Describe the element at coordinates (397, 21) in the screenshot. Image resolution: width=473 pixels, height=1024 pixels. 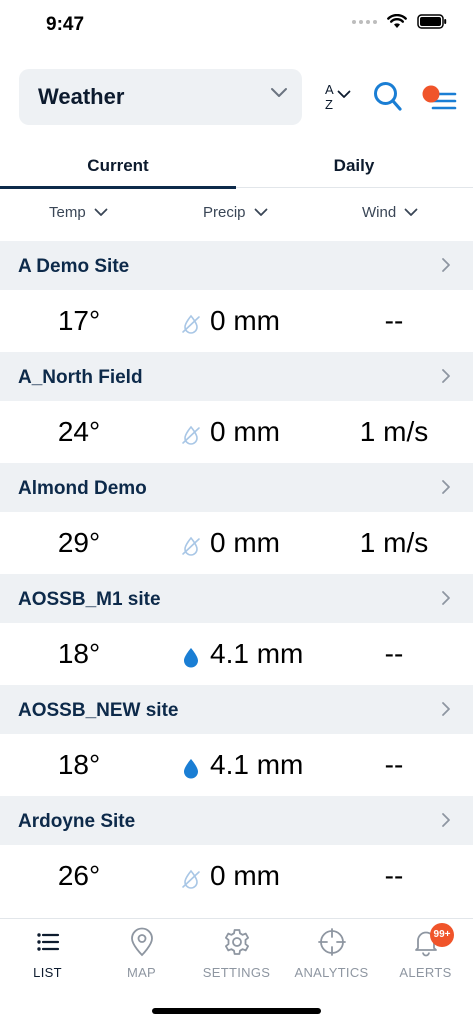
I see `wifi-icon` at that location.